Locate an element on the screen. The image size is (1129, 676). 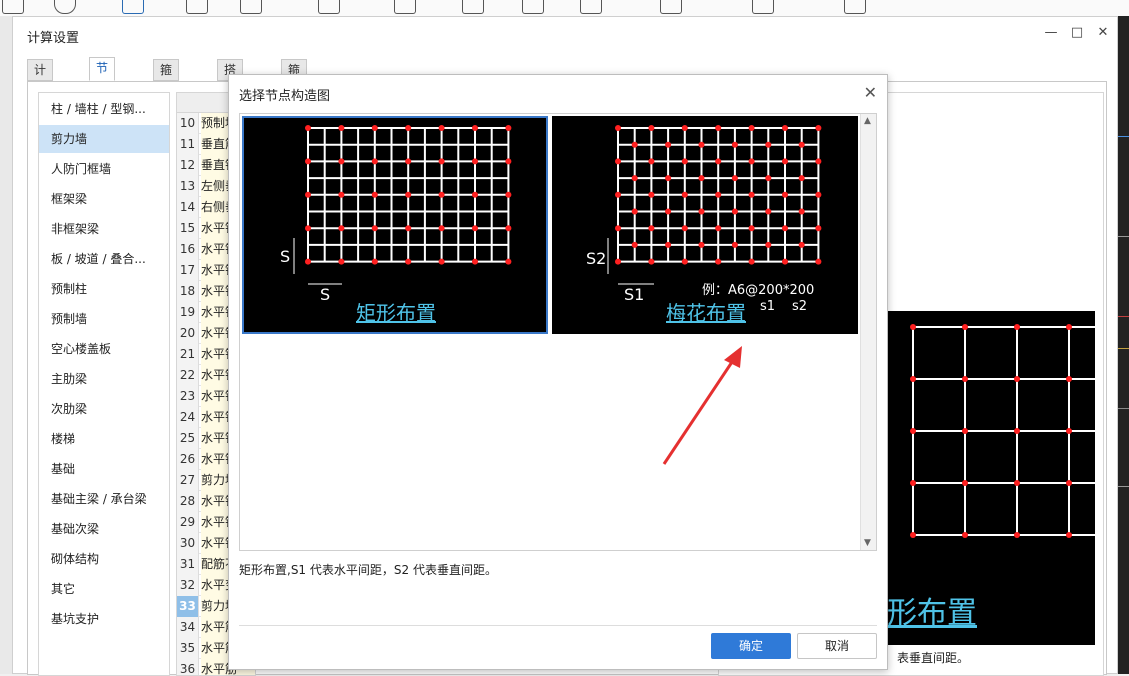
tab-node-settings: 节点设置 is located at coordinates (102, 96).